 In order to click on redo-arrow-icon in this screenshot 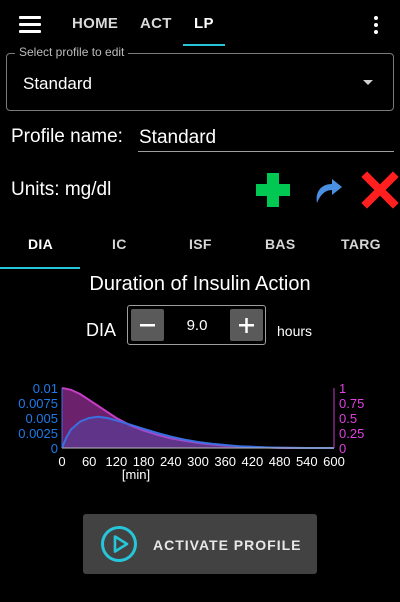, I will do `click(329, 191)`.